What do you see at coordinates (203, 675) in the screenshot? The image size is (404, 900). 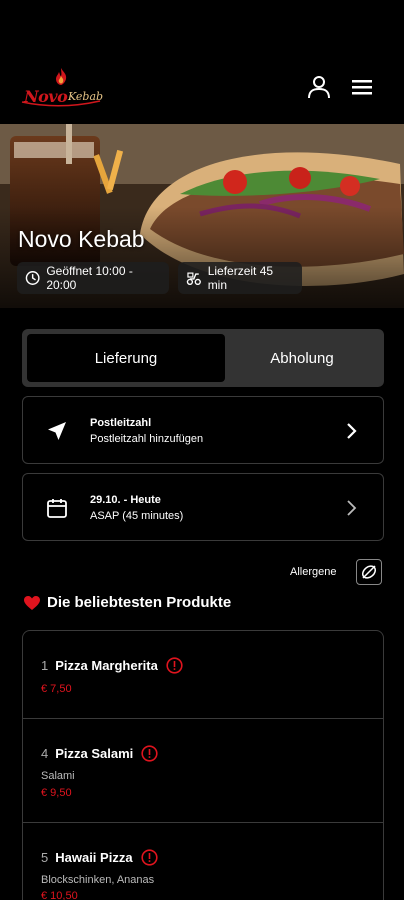 I see `product-item: 1 Pizza Margherita € 7,50` at bounding box center [203, 675].